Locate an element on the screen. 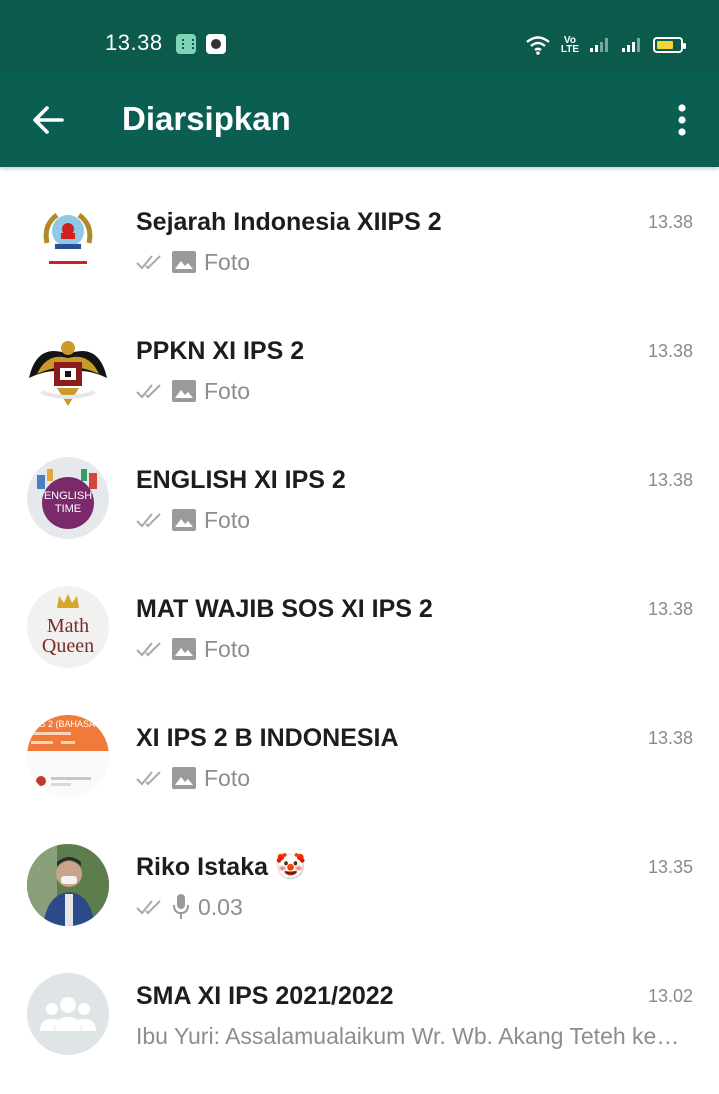 The width and height of the screenshot is (719, 1094). volte-bottom-label: LTE is located at coordinates (569, 49).